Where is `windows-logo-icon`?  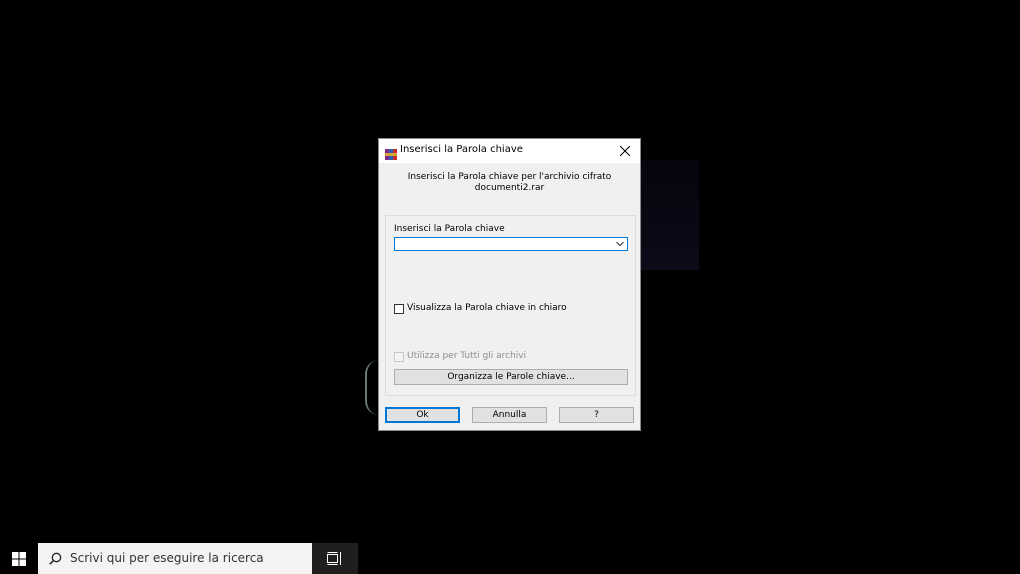 windows-logo-icon is located at coordinates (19, 559).